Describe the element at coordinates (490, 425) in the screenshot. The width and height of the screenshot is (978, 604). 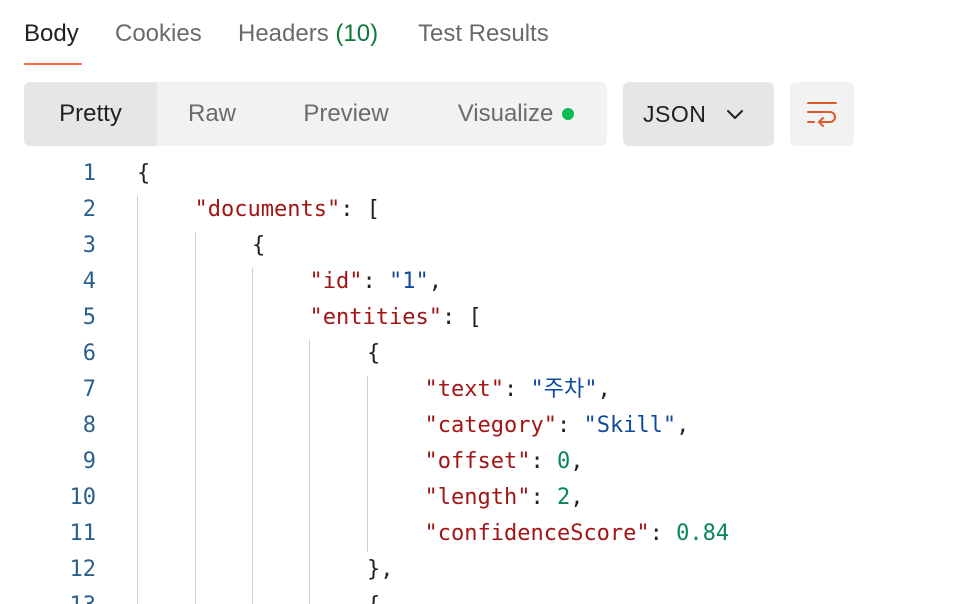
I see `json-key: "category"` at that location.